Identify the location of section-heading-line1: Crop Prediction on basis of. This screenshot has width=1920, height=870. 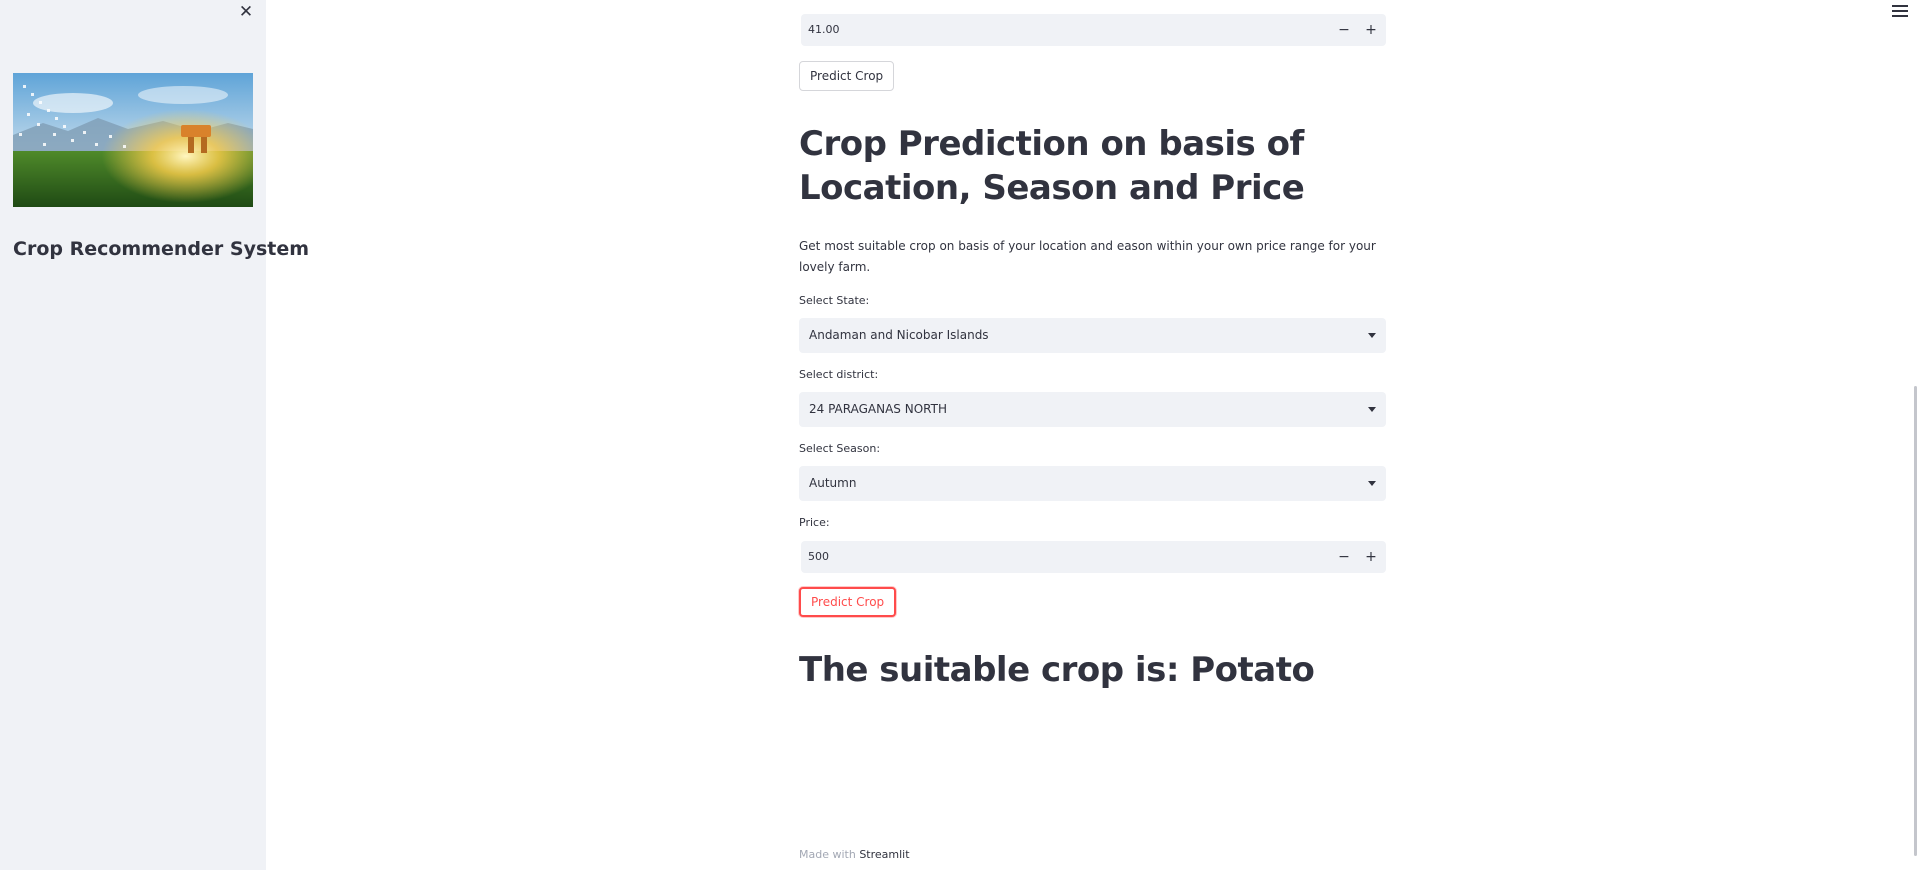
(1051, 144).